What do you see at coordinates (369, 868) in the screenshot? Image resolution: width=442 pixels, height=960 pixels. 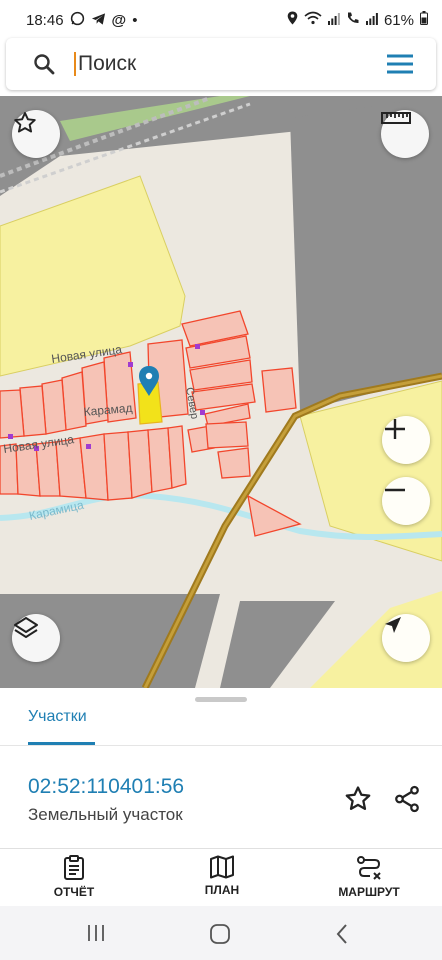 I see `route-icon` at bounding box center [369, 868].